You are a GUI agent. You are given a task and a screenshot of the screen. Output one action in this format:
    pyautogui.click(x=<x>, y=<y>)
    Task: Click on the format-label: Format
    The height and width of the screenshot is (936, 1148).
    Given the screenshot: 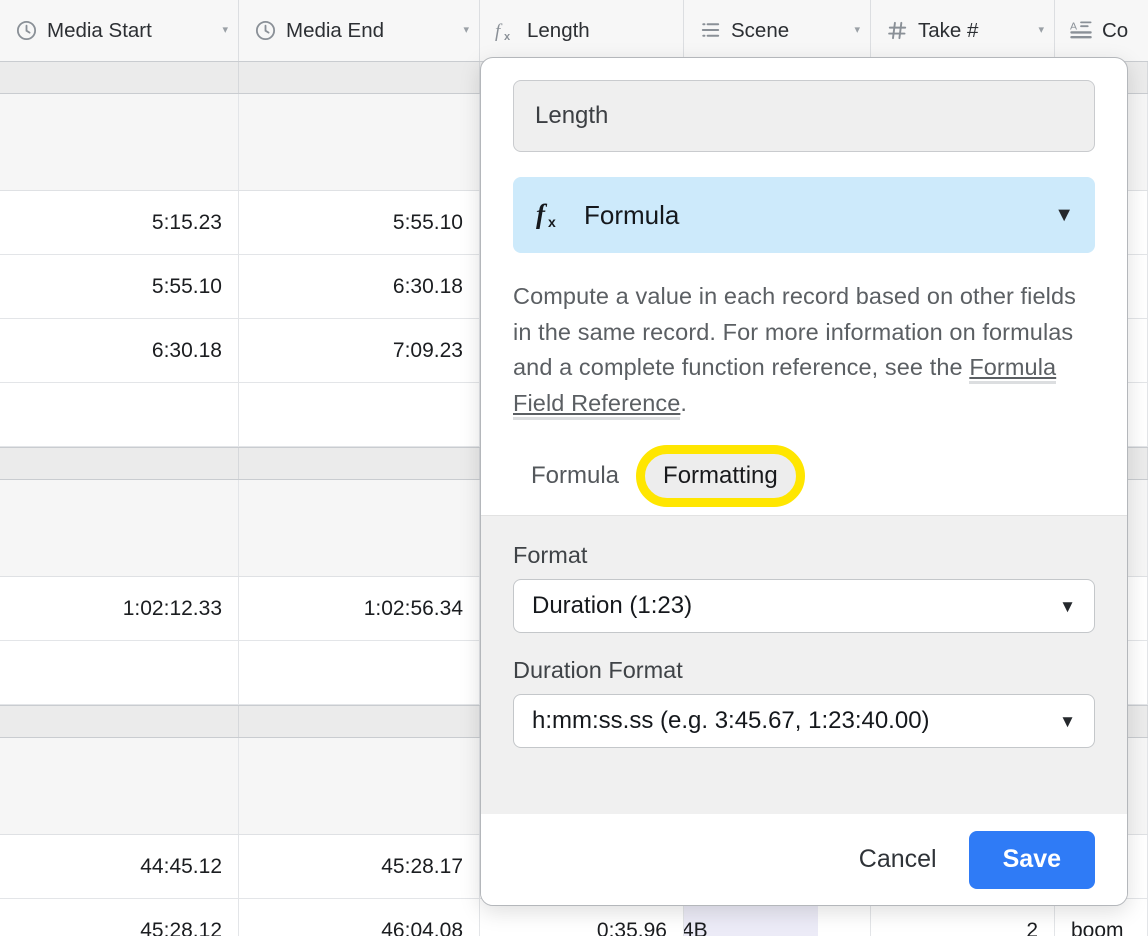 What is the action you would take?
    pyautogui.click(x=550, y=555)
    